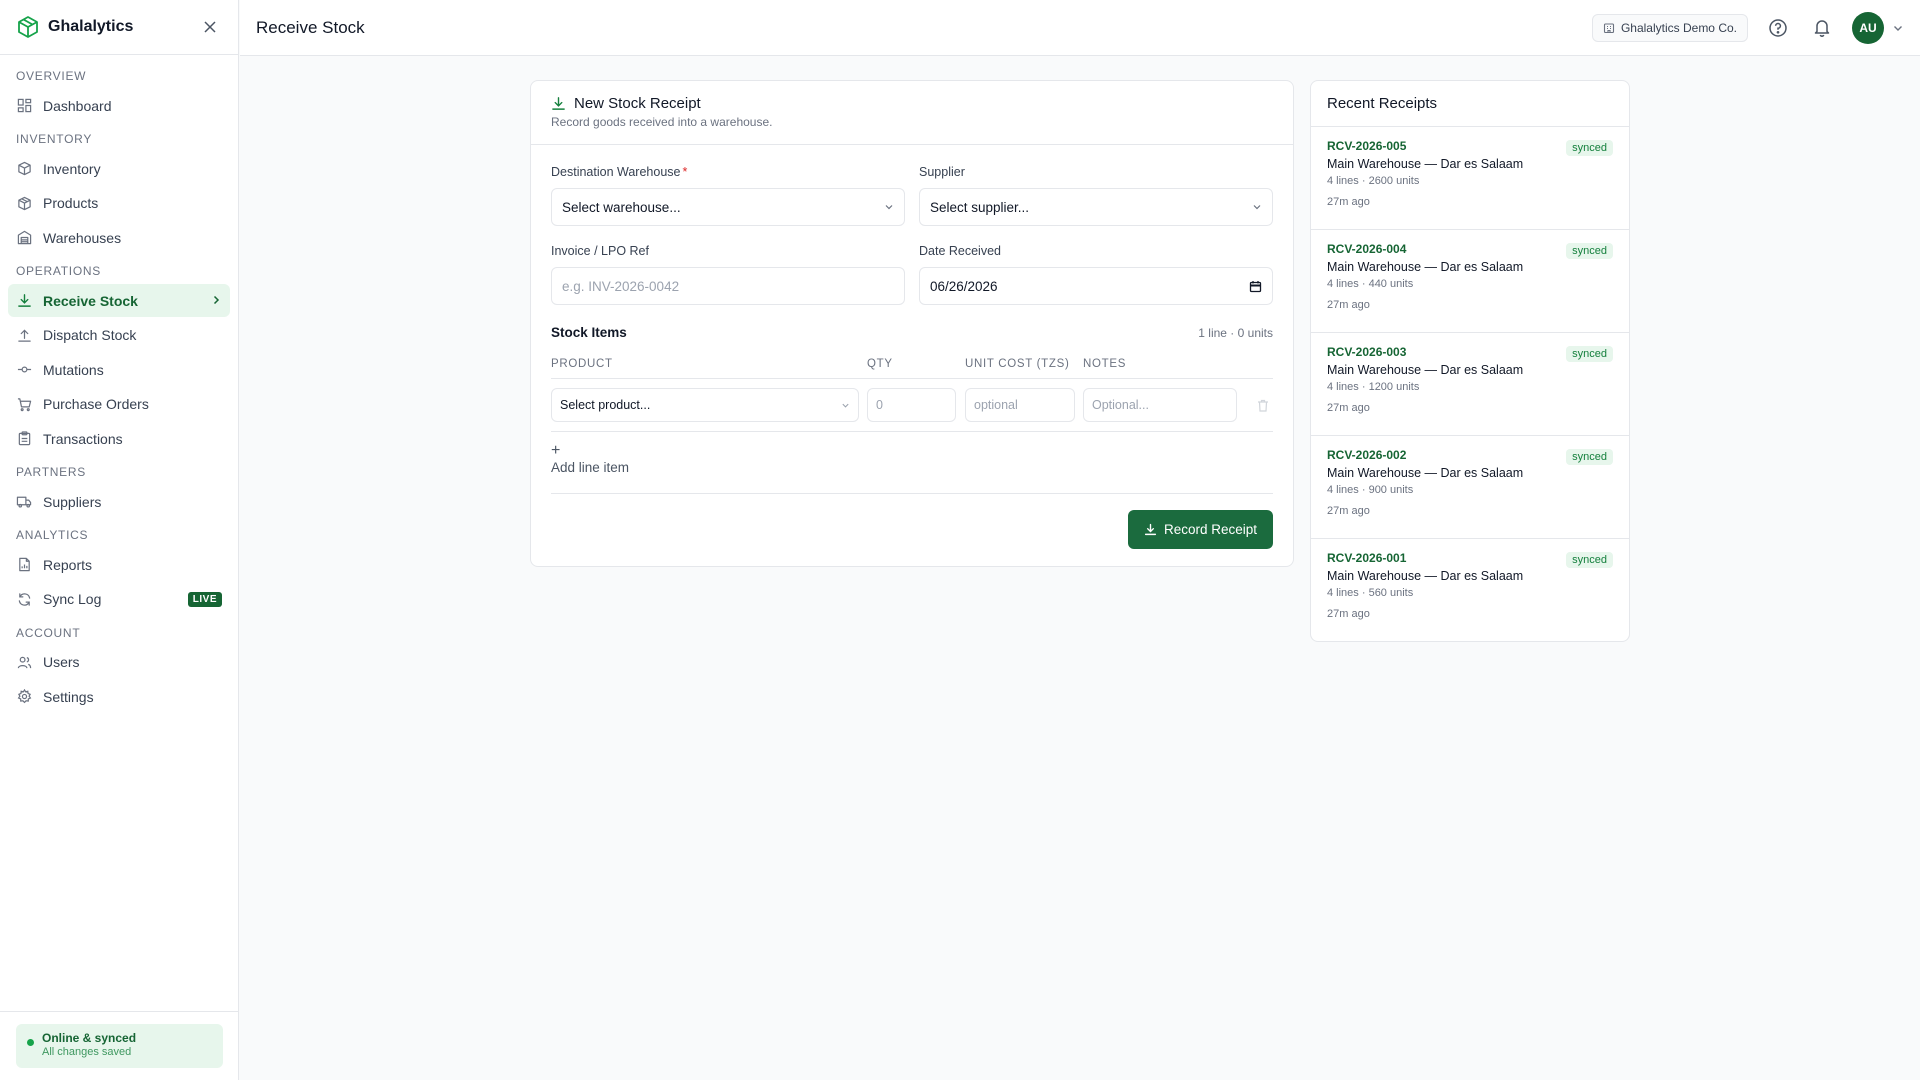  What do you see at coordinates (912, 521) in the screenshot?
I see `form-actions: Record Receipt` at bounding box center [912, 521].